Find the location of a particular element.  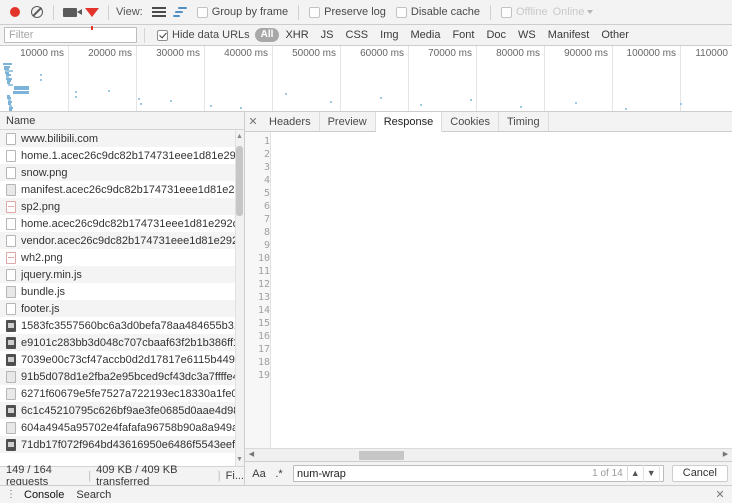

tab-headers: Headers is located at coordinates (290, 121).